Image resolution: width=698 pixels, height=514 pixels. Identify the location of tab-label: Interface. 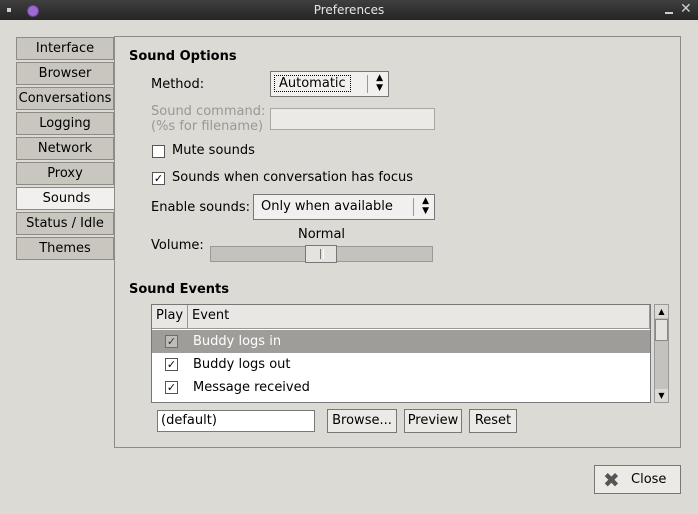
(65, 48).